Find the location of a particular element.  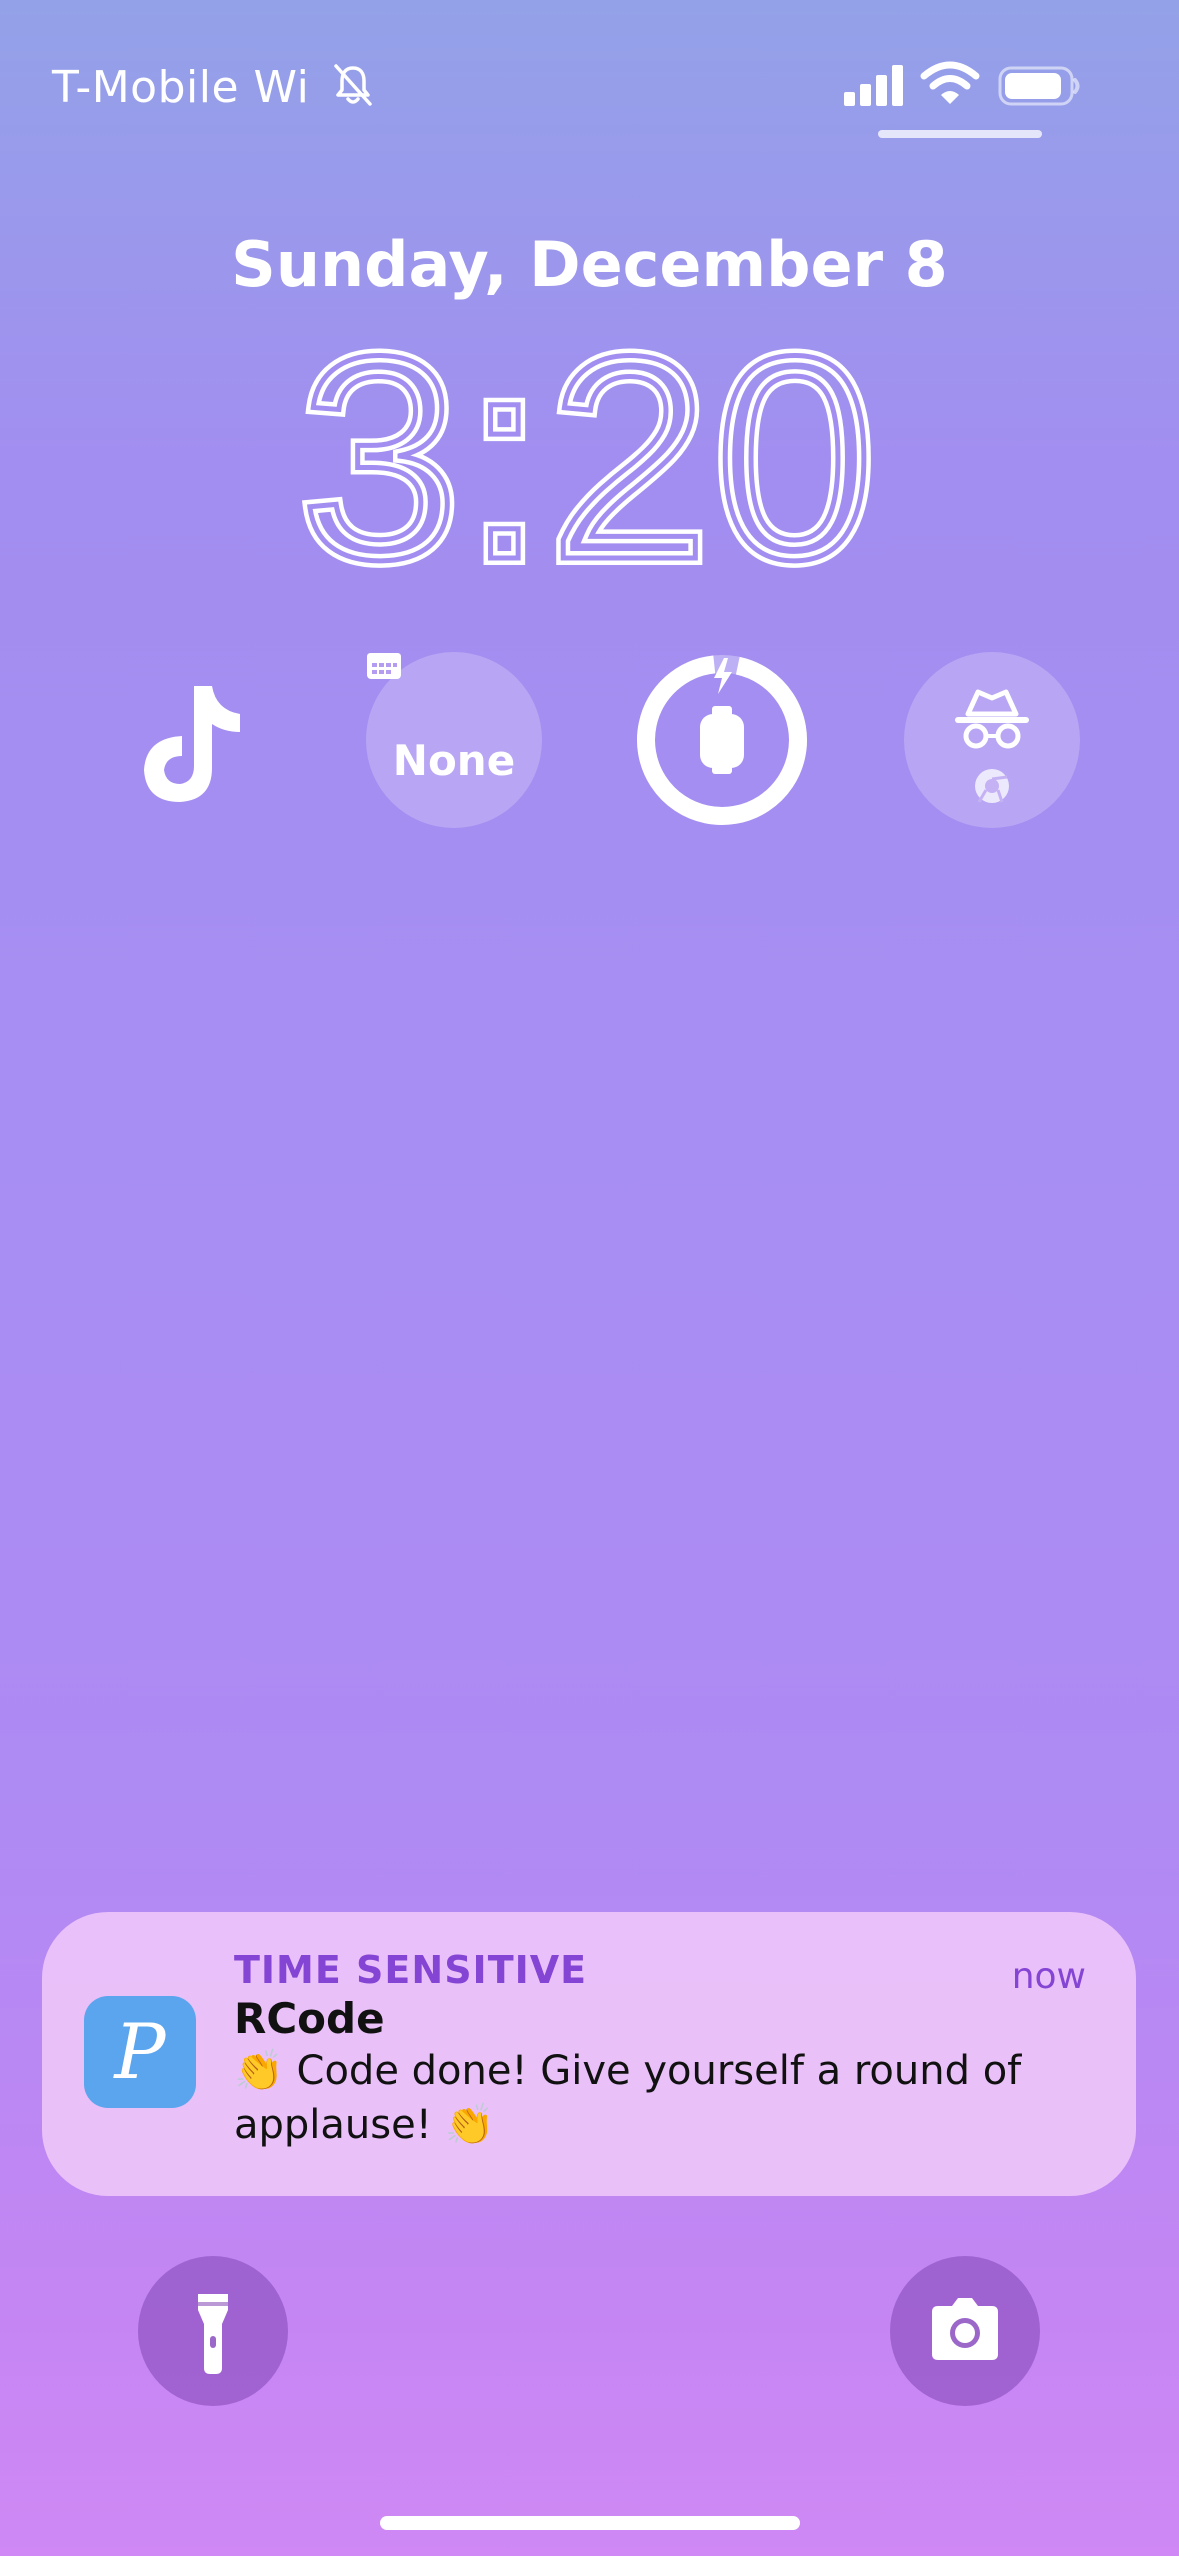

lock-screen-date: Sunday, December 8 is located at coordinates (589, 264).